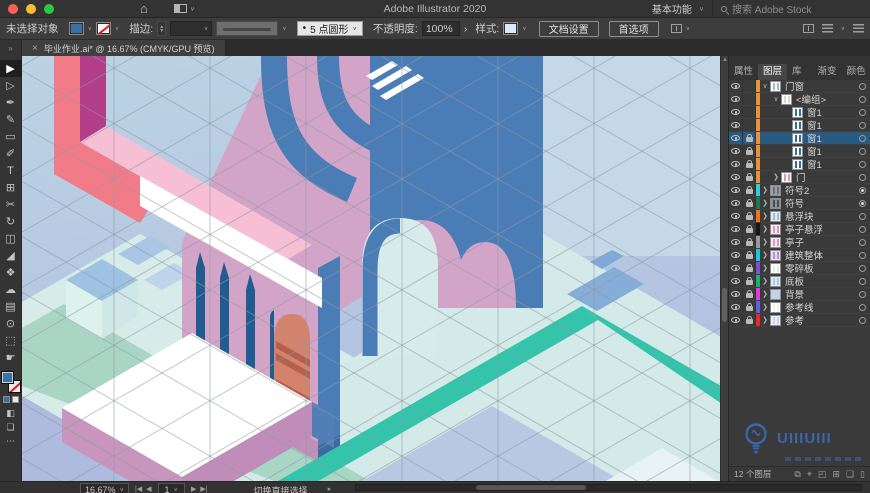  What do you see at coordinates (808, 28) in the screenshot?
I see `arrange-documents-icon` at bounding box center [808, 28].